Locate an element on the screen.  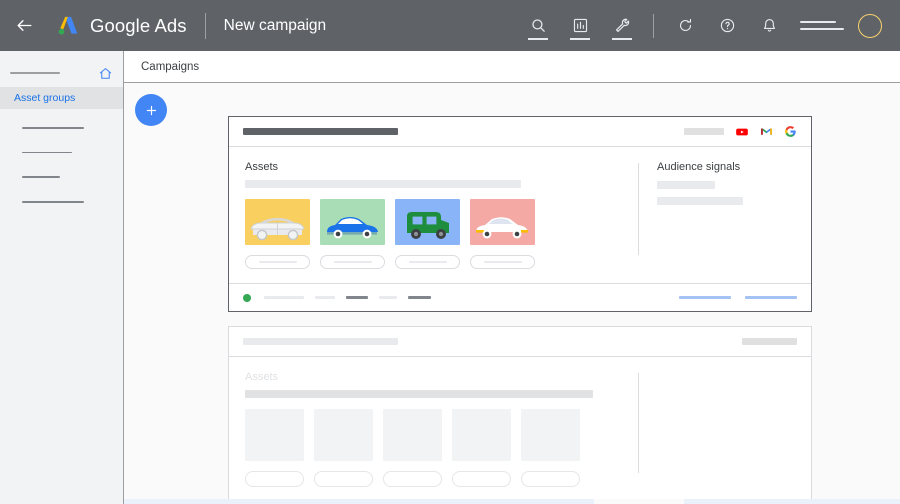
tools-icon is located at coordinates (622, 26).